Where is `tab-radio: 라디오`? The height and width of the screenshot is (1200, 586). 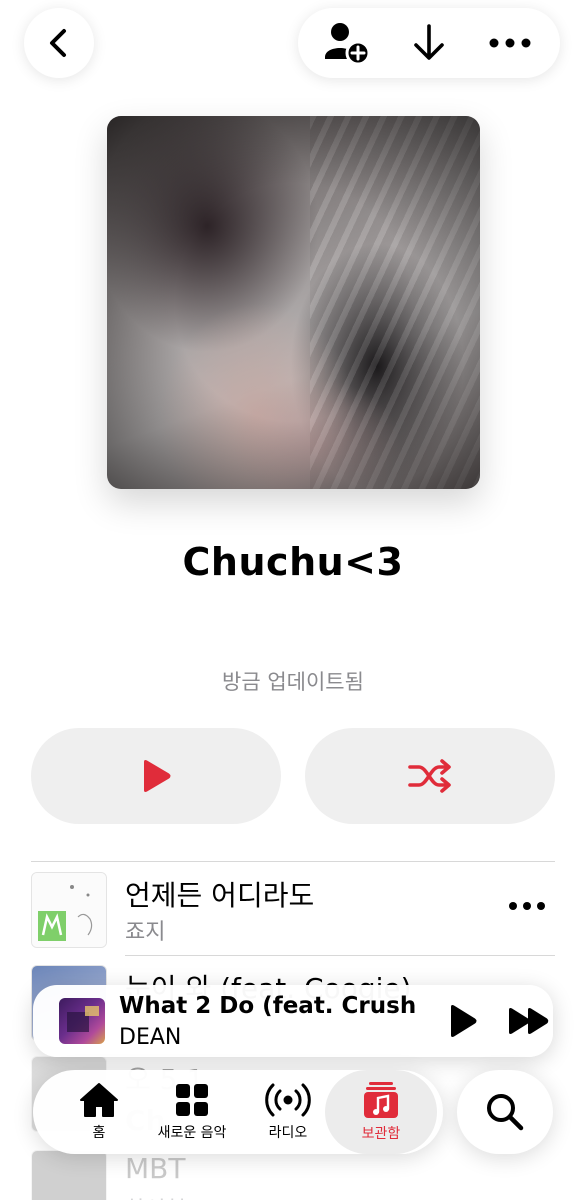
tab-radio: 라디오 is located at coordinates (288, 1112).